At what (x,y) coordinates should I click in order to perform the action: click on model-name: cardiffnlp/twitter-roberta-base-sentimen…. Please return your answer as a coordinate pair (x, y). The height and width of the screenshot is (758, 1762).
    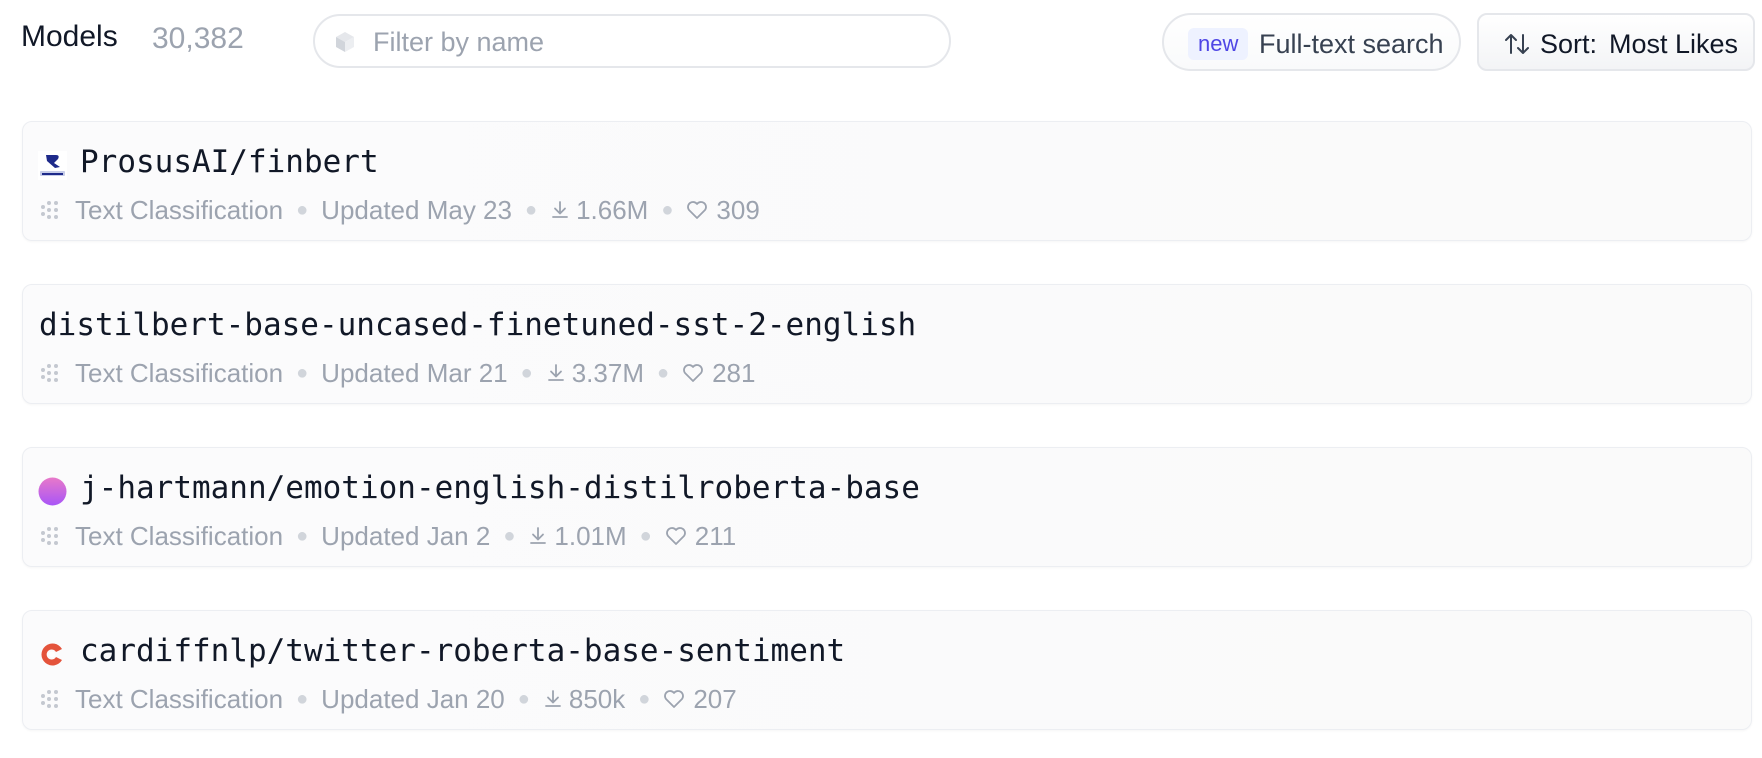
    Looking at the image, I should click on (462, 651).